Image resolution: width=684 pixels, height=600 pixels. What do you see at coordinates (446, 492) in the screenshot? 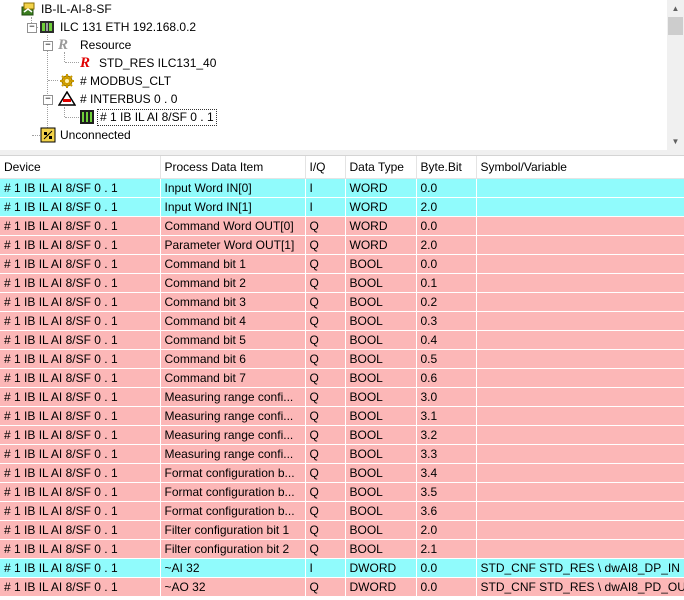
I see `cell-byte-bit: 3.5` at bounding box center [446, 492].